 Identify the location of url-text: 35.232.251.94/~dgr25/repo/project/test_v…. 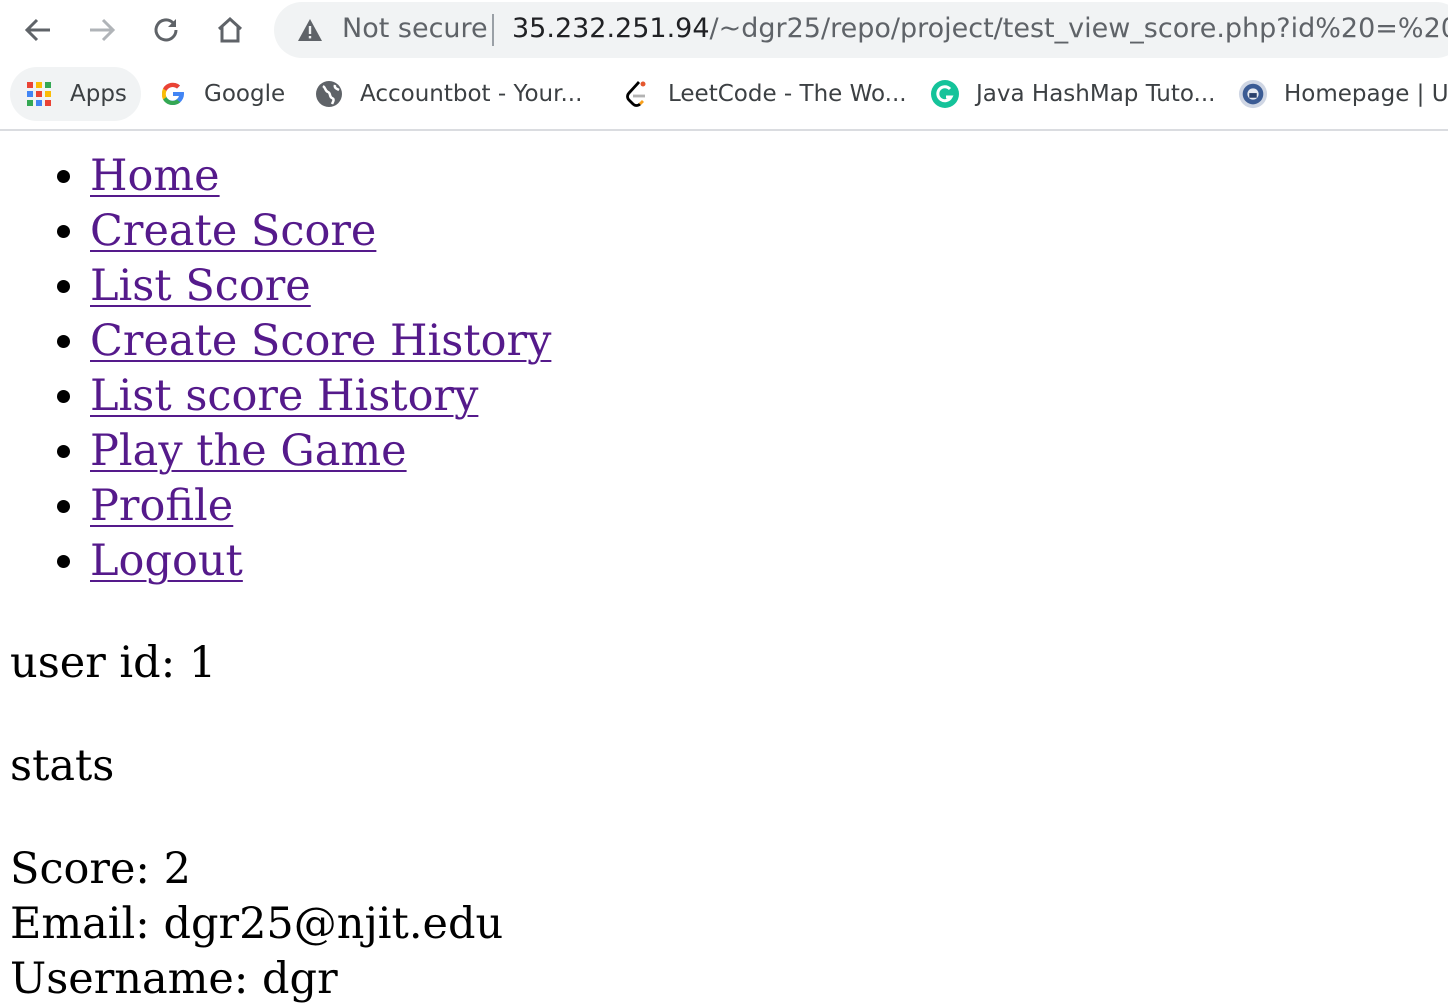
(980, 28).